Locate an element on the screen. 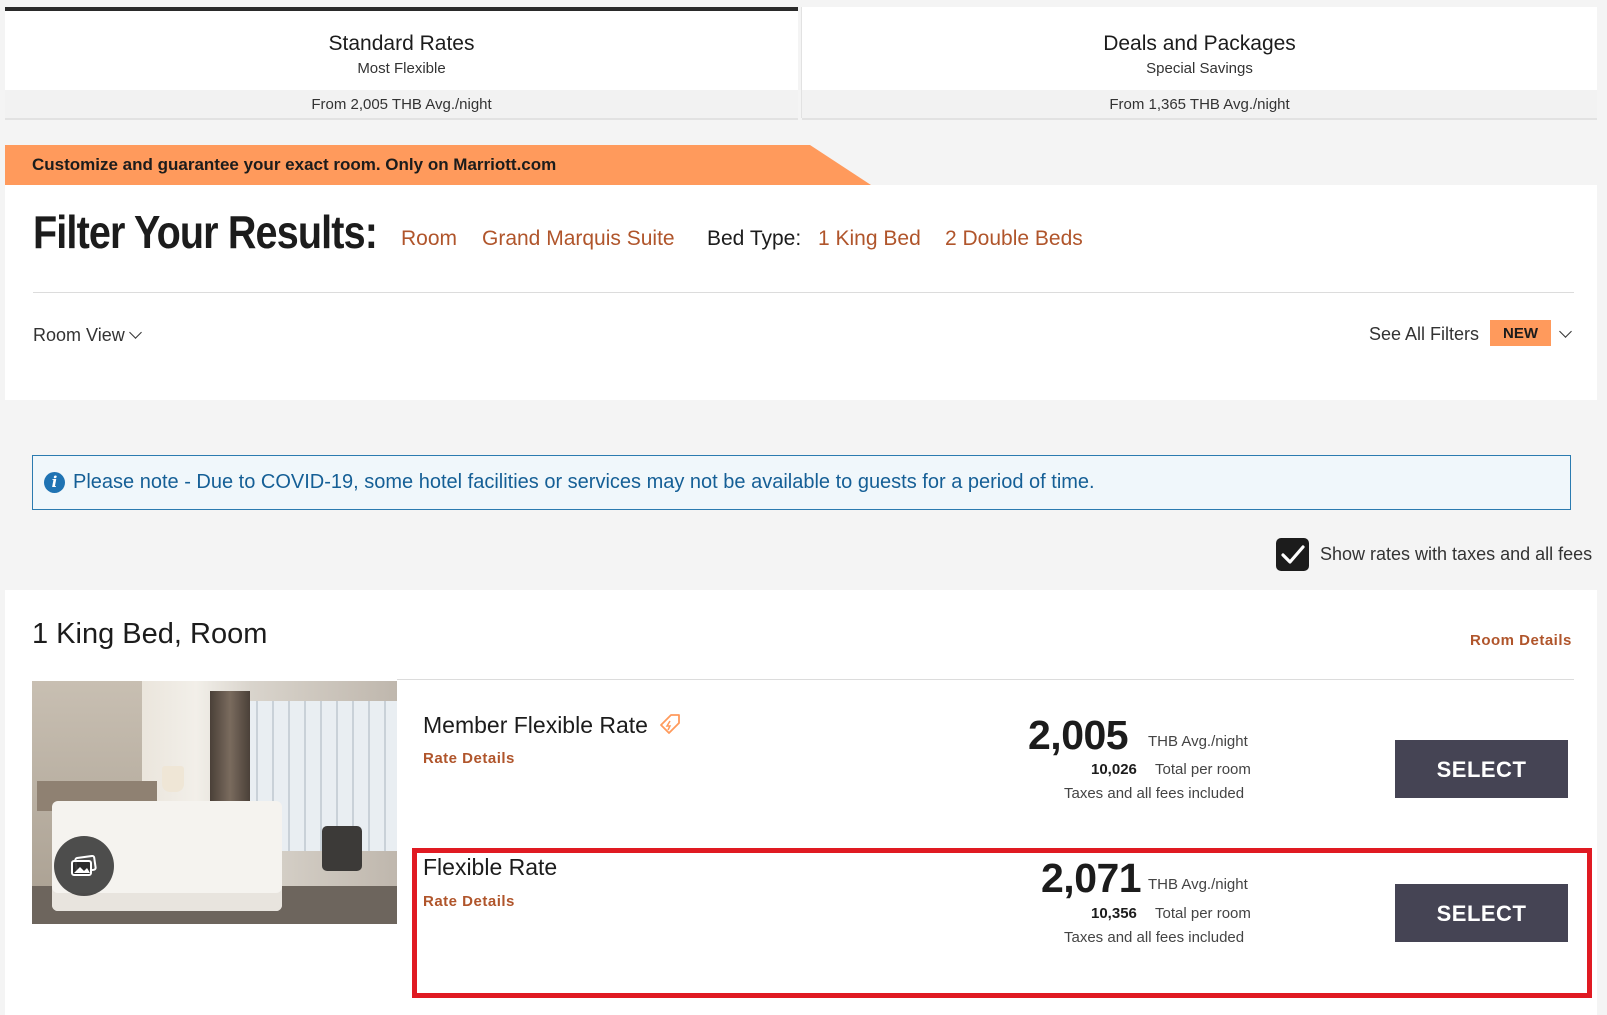 Image resolution: width=1607 pixels, height=1015 pixels. filter-grand-marquis-suite-link: Grand Marquis Suite is located at coordinates (578, 239).